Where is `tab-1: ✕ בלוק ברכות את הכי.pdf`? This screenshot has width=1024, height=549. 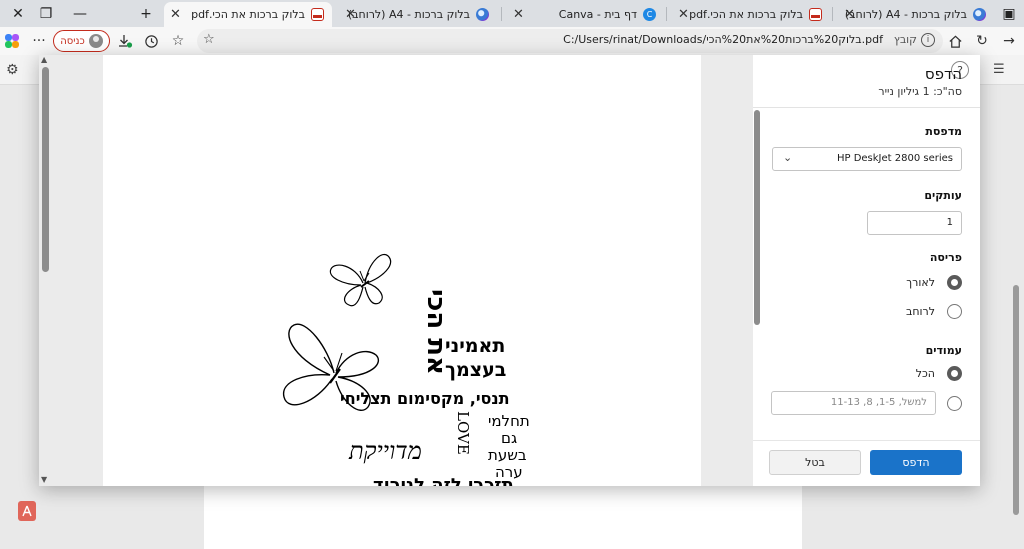 tab-1: ✕ בלוק ברכות את הכי.pdf is located at coordinates (751, 14).